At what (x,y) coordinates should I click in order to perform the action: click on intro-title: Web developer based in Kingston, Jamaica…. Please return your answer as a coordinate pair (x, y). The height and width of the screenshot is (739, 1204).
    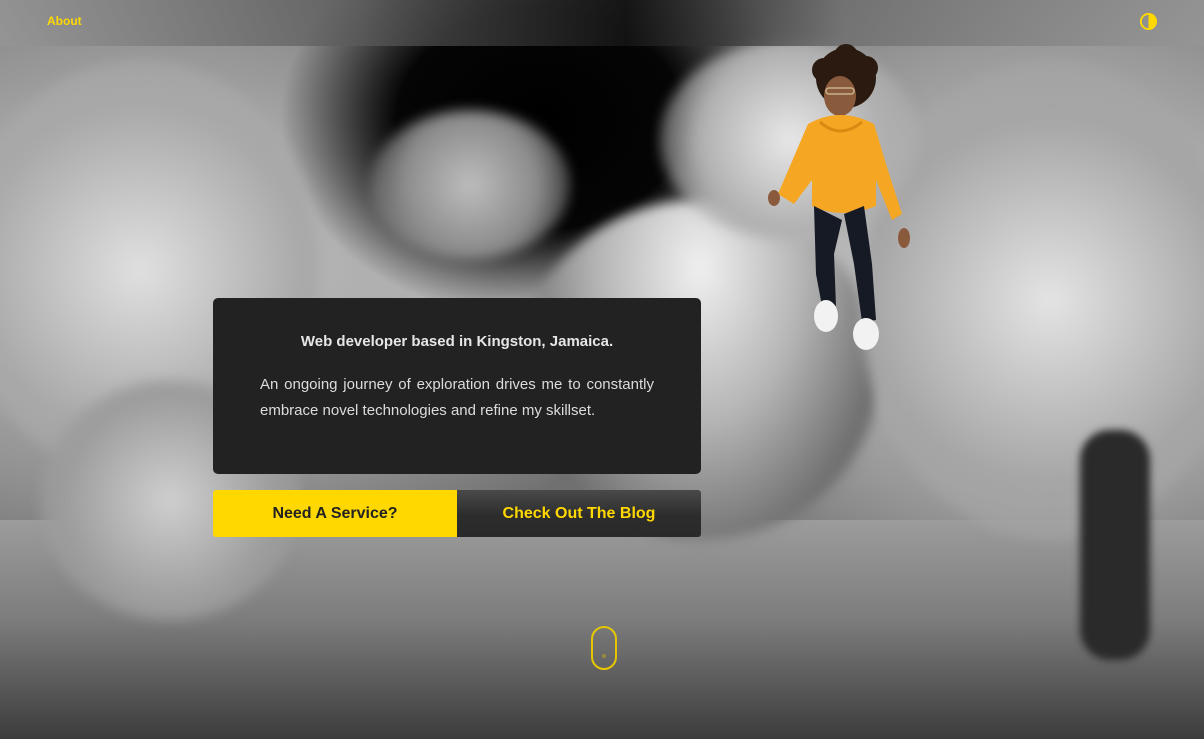
    Looking at the image, I should click on (457, 341).